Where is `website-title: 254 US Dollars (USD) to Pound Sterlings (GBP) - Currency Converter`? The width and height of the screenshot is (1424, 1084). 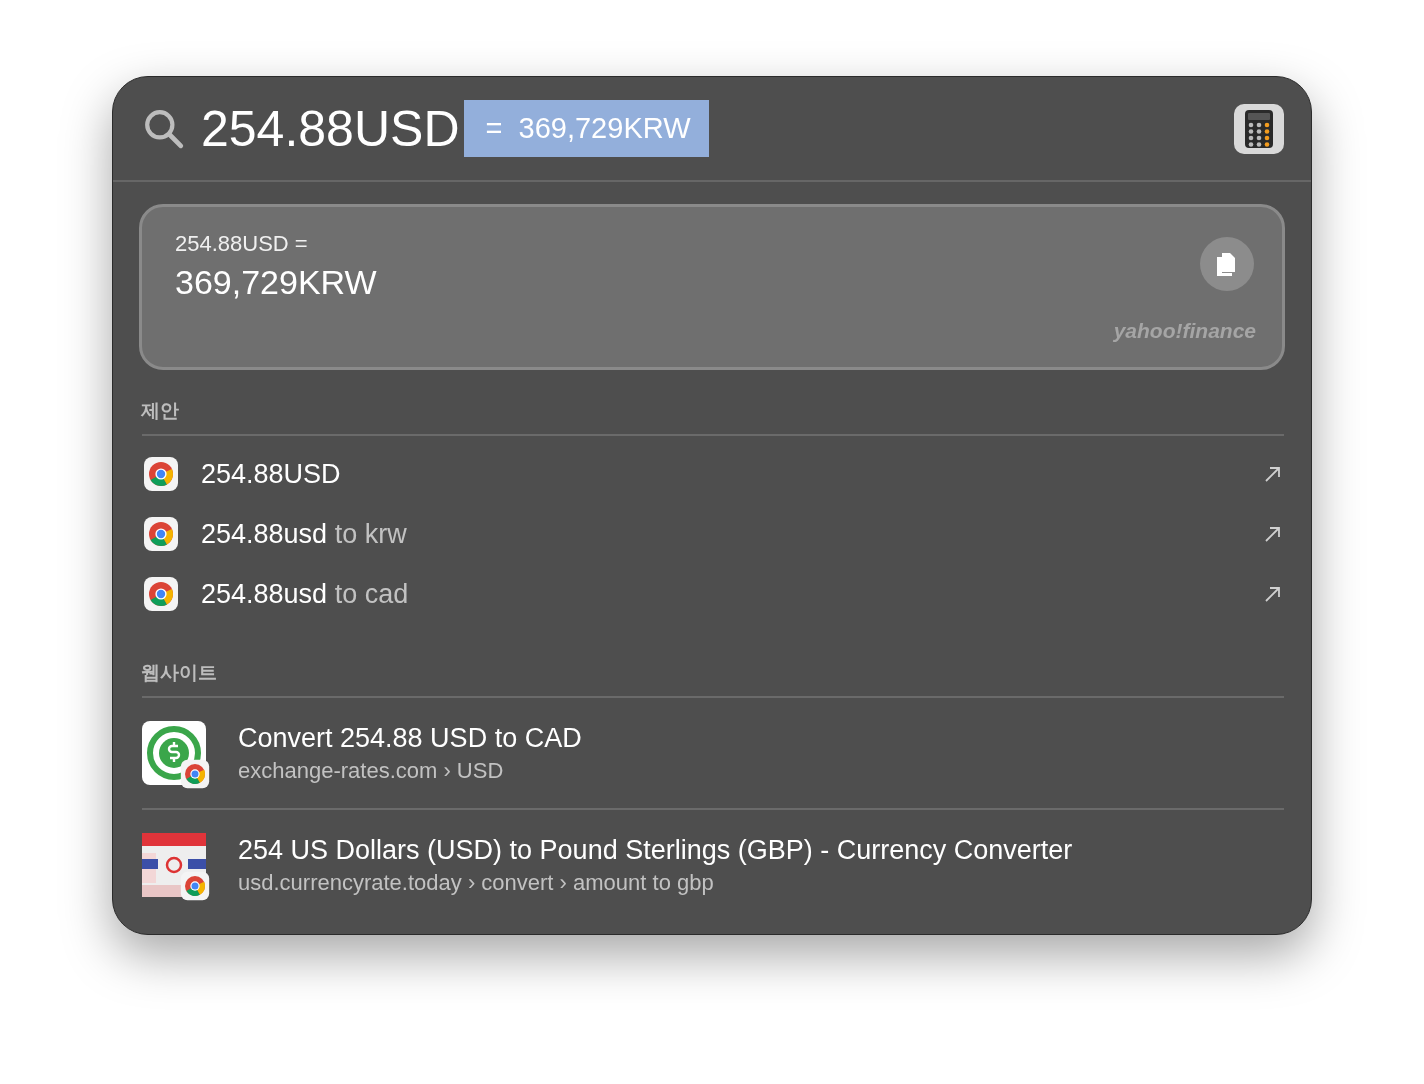 website-title: 254 US Dollars (USD) to Pound Sterlings (GBP) - Currency Converter is located at coordinates (655, 850).